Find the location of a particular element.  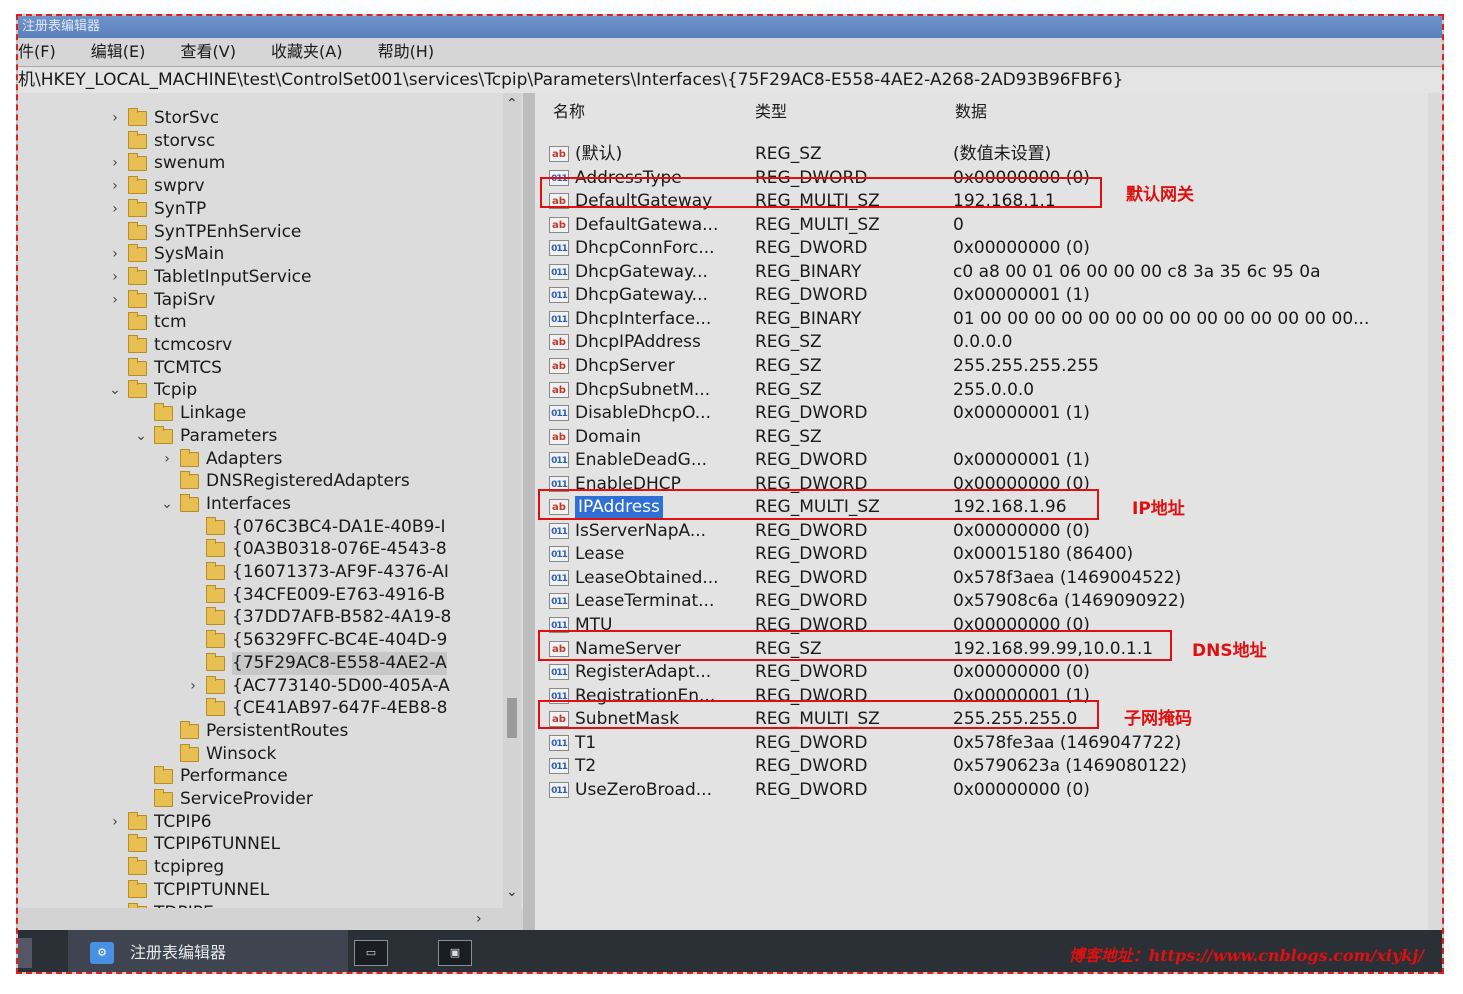

tree-node: ⌄ Tcpip is located at coordinates (258, 390).